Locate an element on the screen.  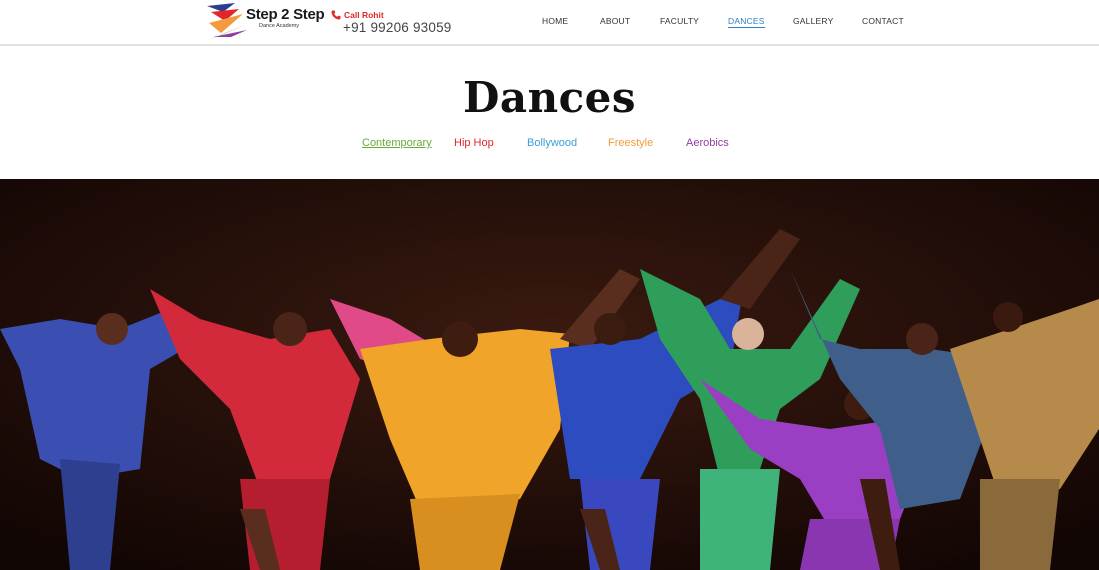
tab-freestyle: Freestyle is located at coordinates (630, 143).